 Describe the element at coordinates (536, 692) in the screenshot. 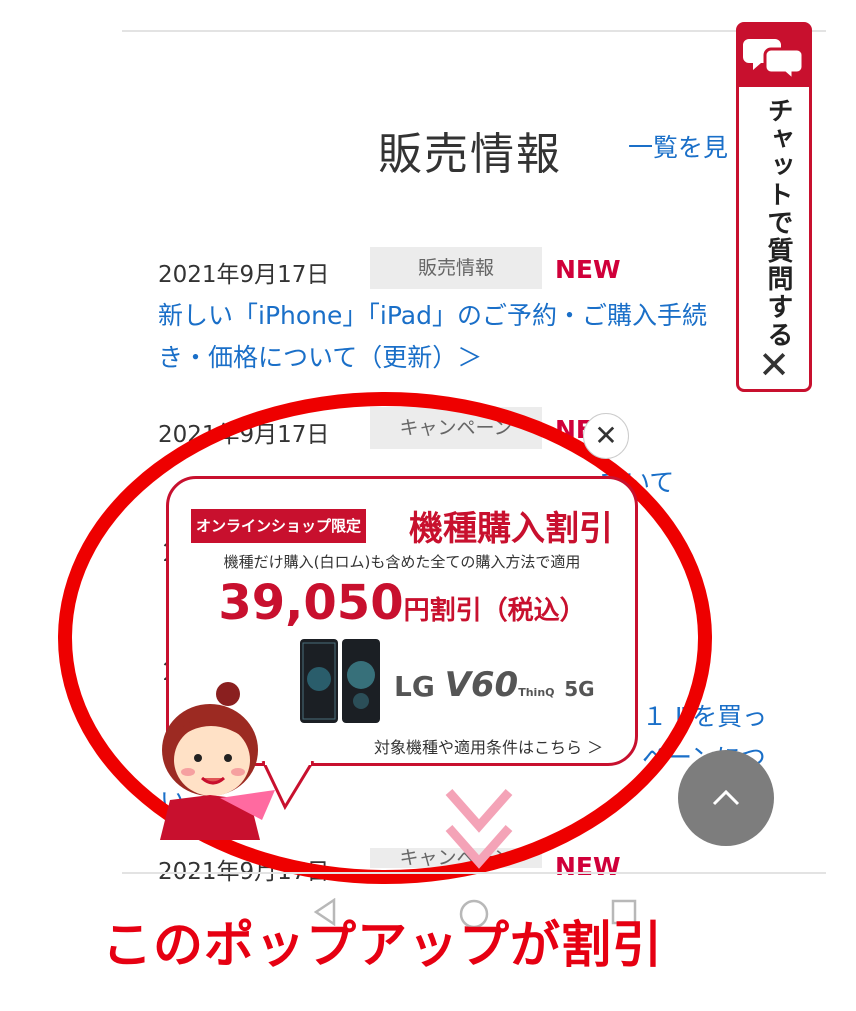

I see `thinq-label: ThinQ` at that location.